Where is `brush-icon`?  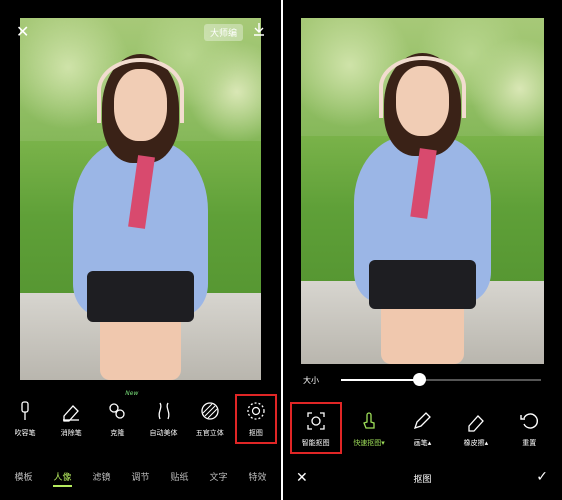 brush-icon is located at coordinates (25, 411).